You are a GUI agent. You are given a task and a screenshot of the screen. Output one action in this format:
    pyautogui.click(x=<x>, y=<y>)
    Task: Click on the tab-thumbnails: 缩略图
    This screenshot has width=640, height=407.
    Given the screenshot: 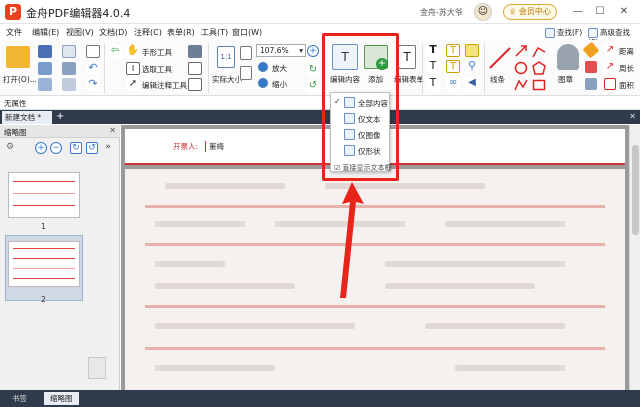 What is the action you would take?
    pyautogui.click(x=61, y=398)
    